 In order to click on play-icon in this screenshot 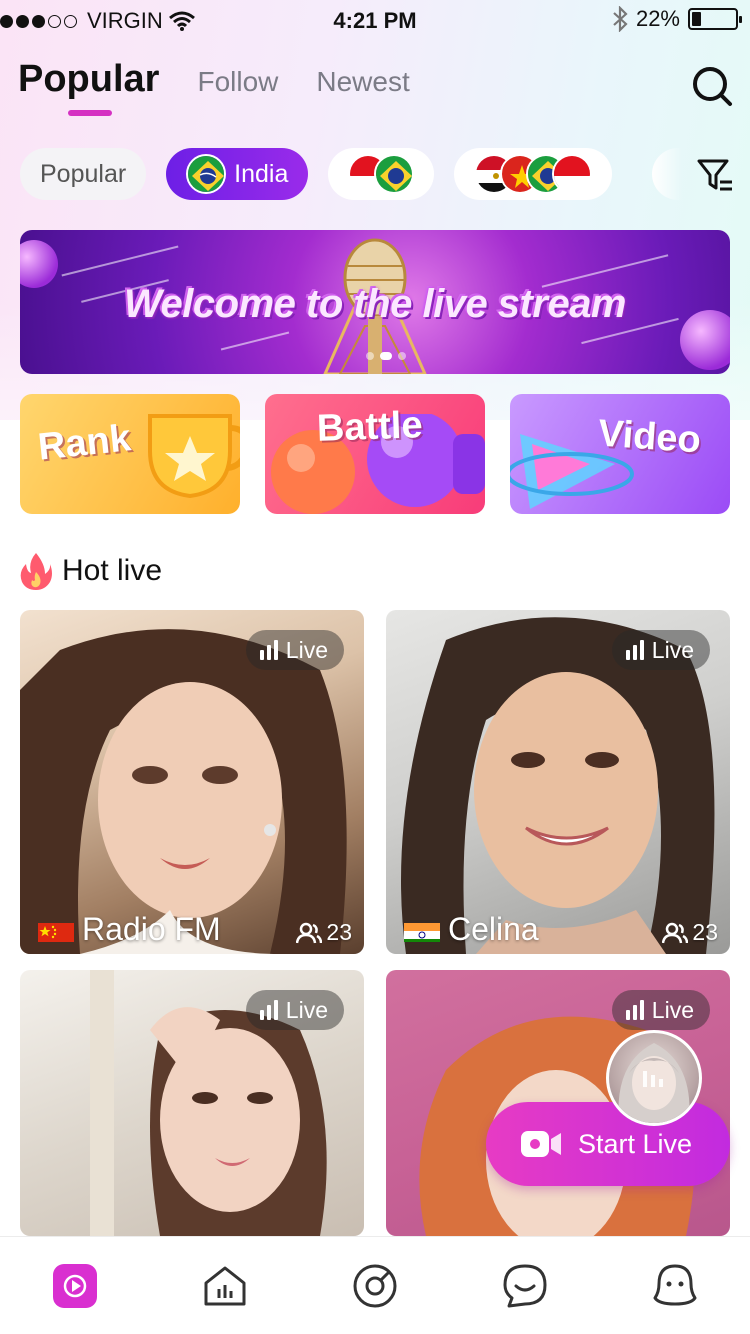, I will do `click(75, 1285)`.